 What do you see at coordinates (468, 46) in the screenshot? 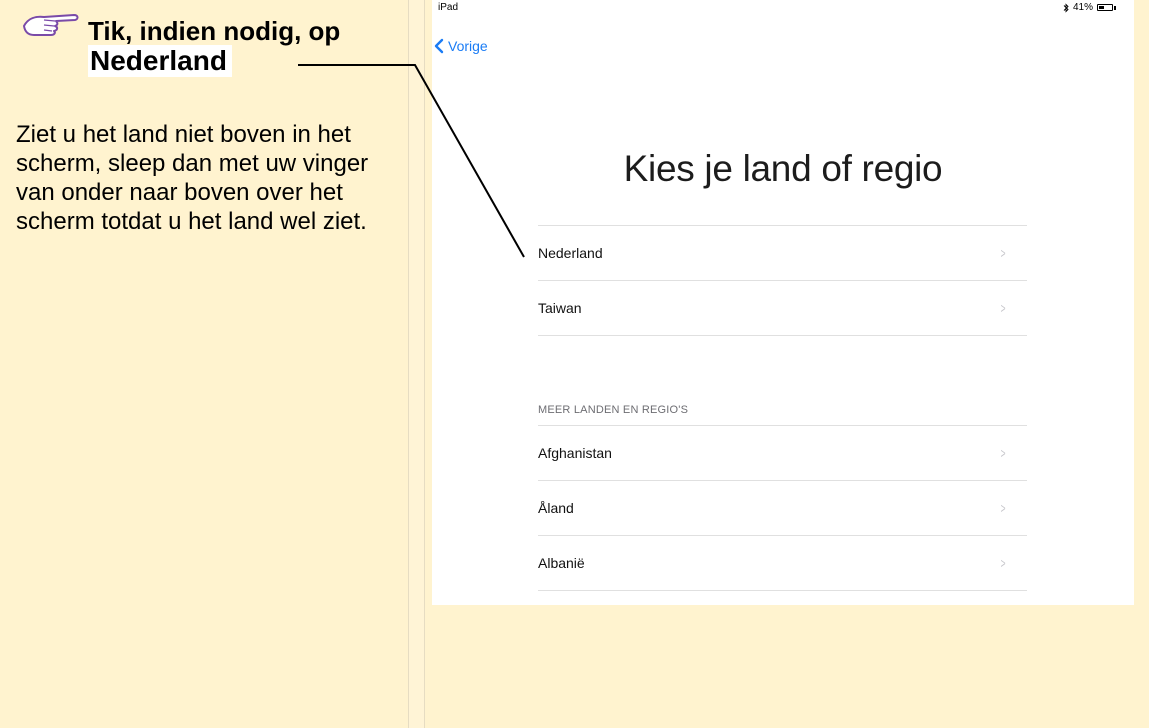
I see `back-label: Vorige` at bounding box center [468, 46].